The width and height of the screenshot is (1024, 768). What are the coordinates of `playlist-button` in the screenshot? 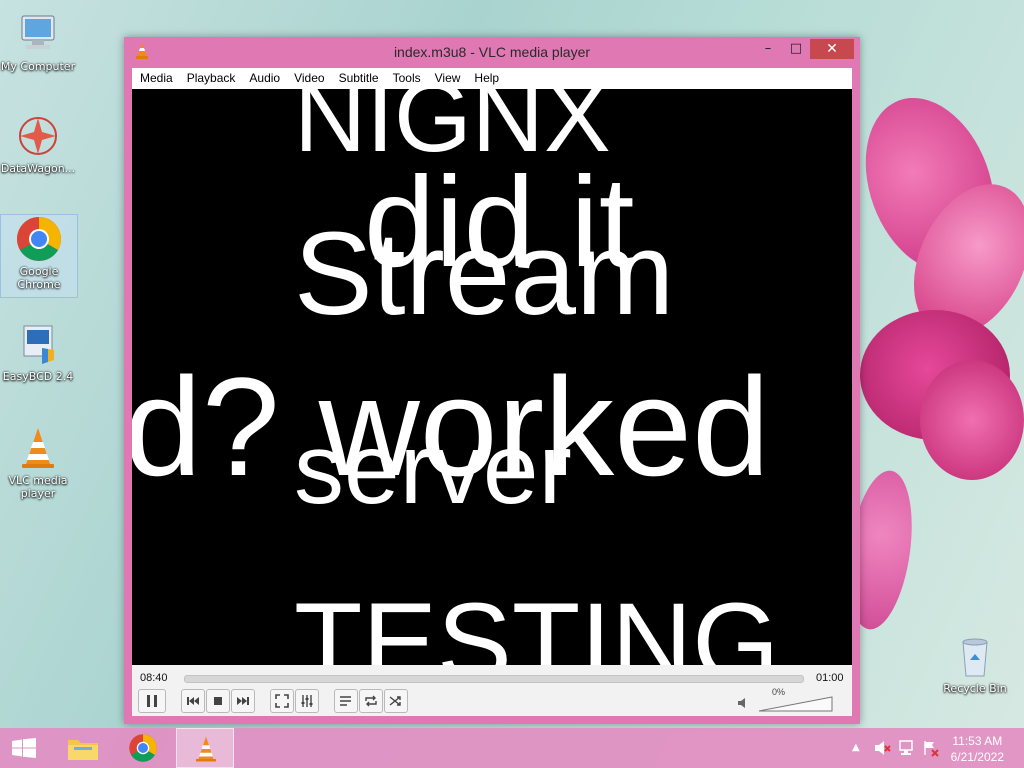 It's located at (346, 701).